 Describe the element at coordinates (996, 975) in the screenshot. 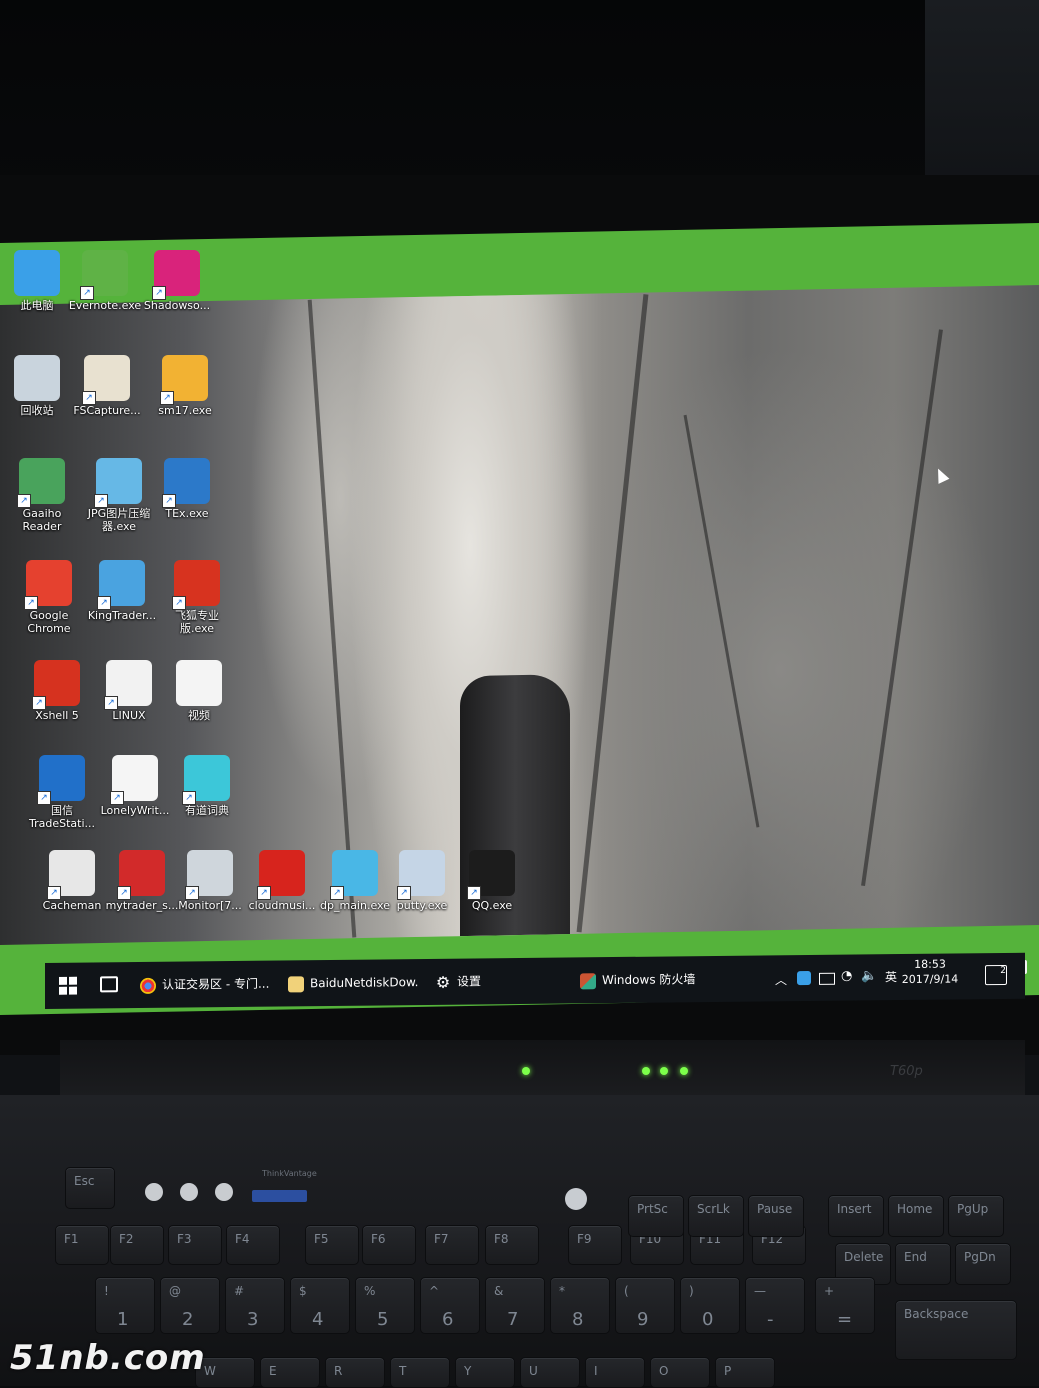

I see `action-center-button: 2` at that location.